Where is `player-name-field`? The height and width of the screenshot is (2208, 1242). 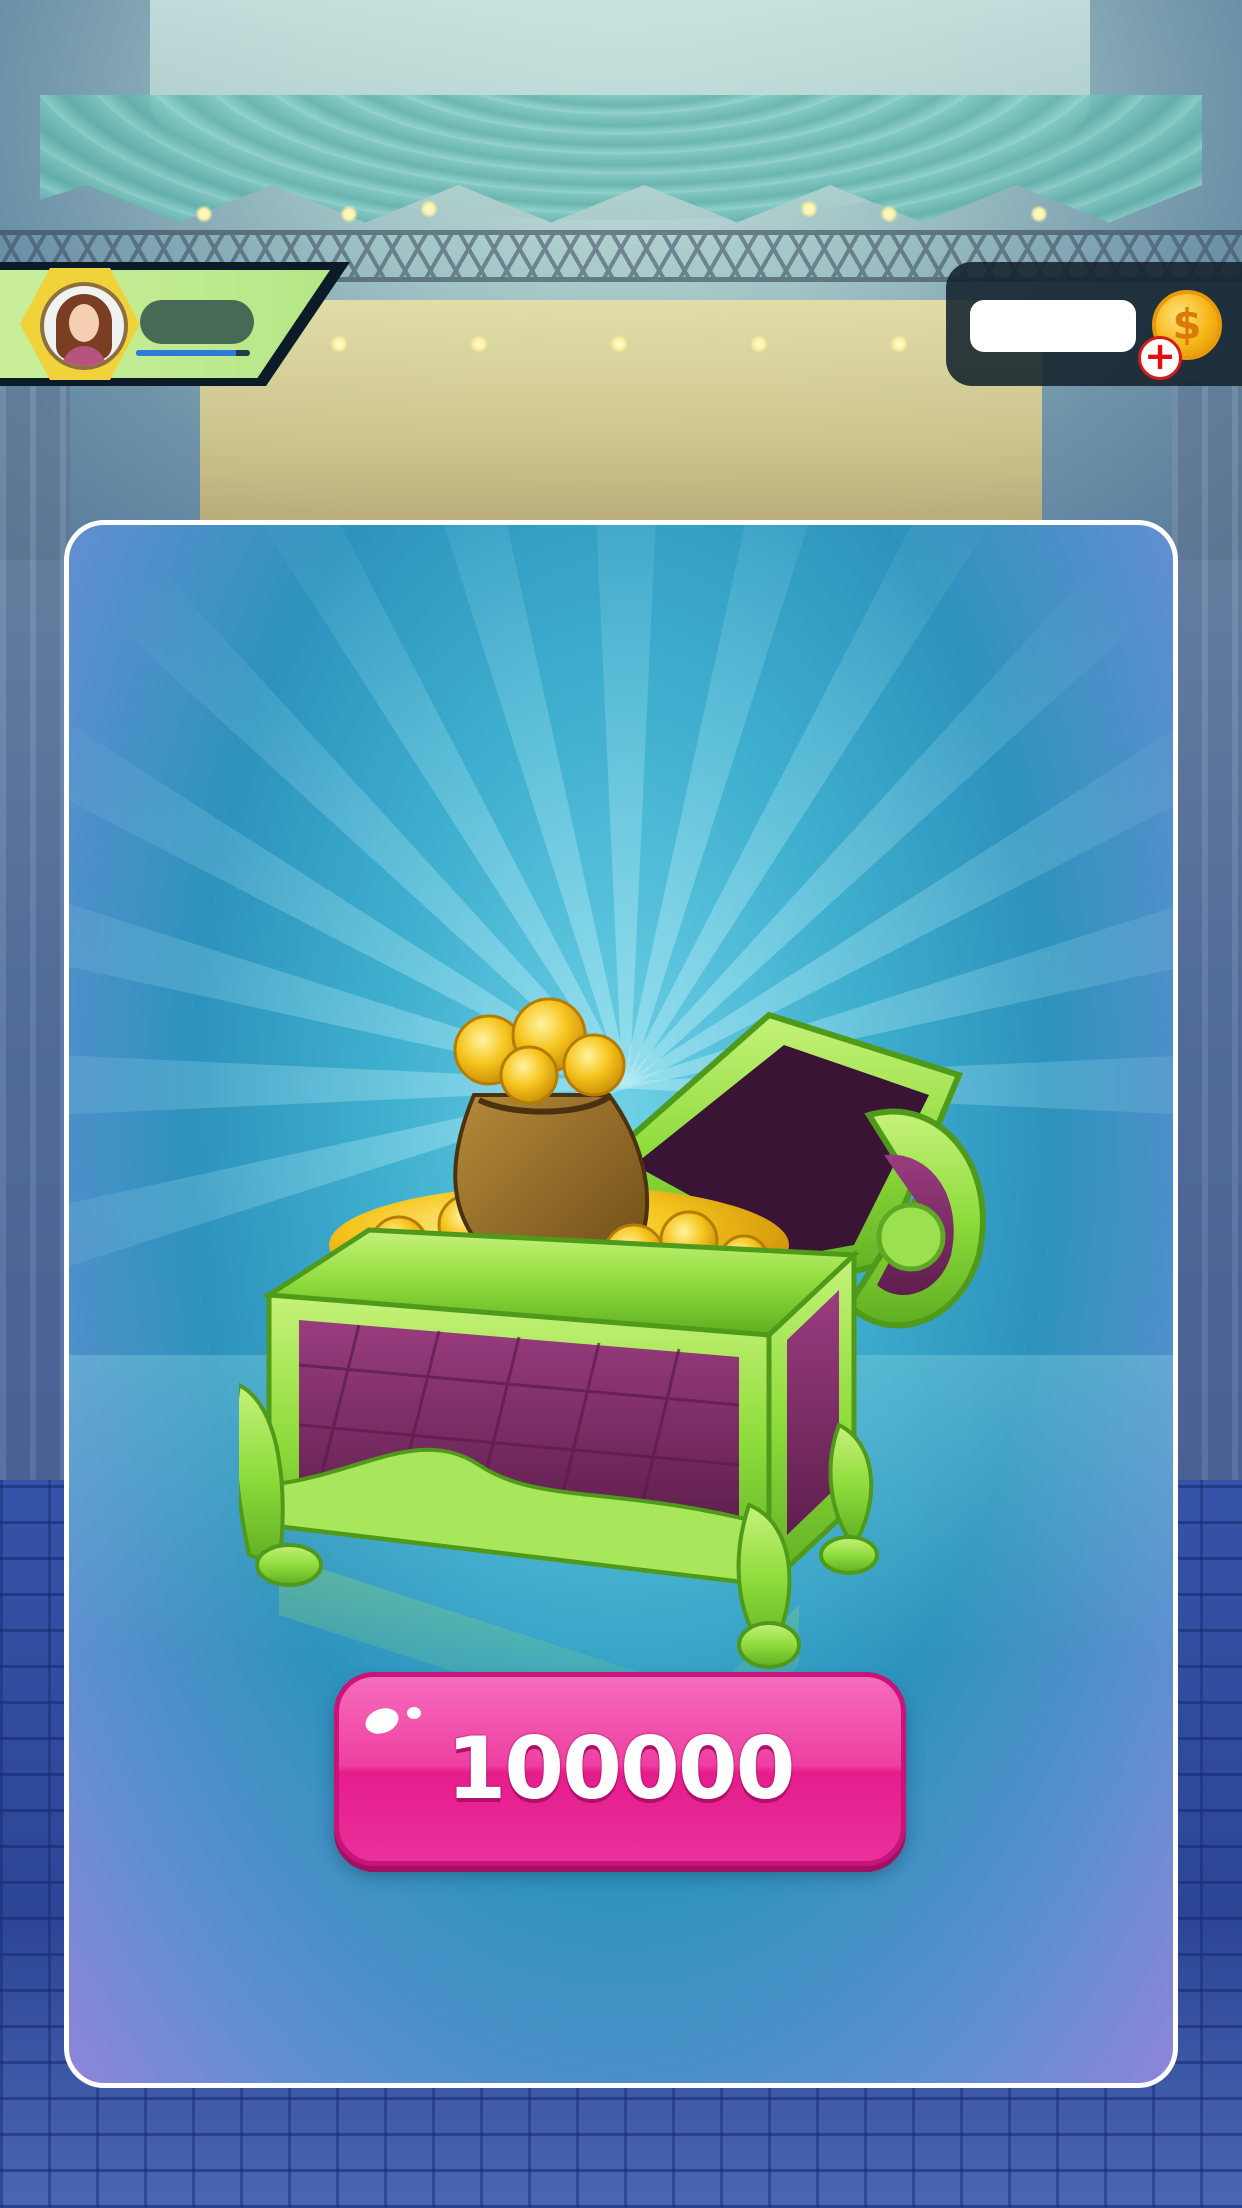 player-name-field is located at coordinates (197, 322).